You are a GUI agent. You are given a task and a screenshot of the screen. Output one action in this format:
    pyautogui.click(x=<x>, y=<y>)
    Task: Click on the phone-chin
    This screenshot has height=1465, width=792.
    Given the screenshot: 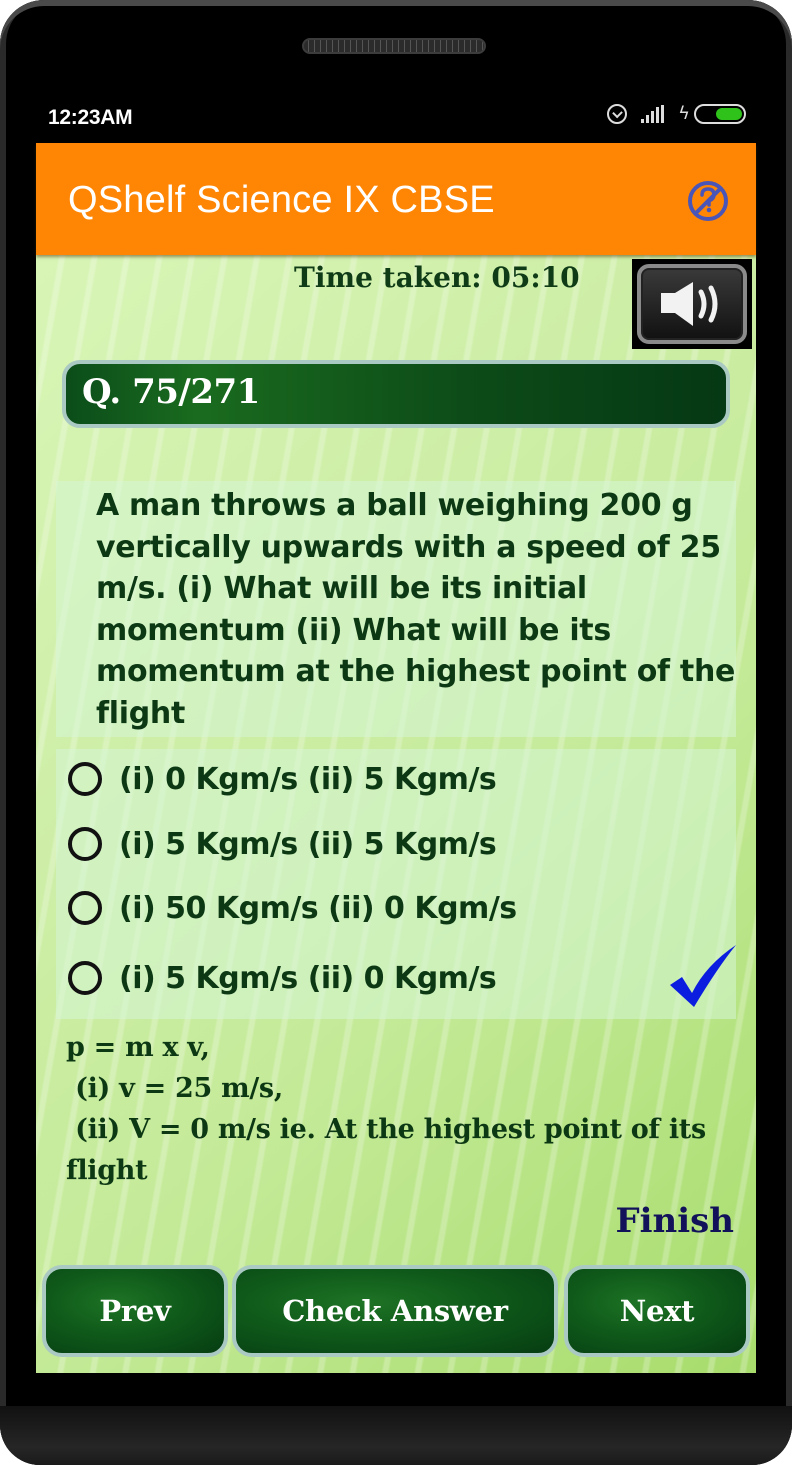 What is the action you would take?
    pyautogui.click(x=396, y=1435)
    